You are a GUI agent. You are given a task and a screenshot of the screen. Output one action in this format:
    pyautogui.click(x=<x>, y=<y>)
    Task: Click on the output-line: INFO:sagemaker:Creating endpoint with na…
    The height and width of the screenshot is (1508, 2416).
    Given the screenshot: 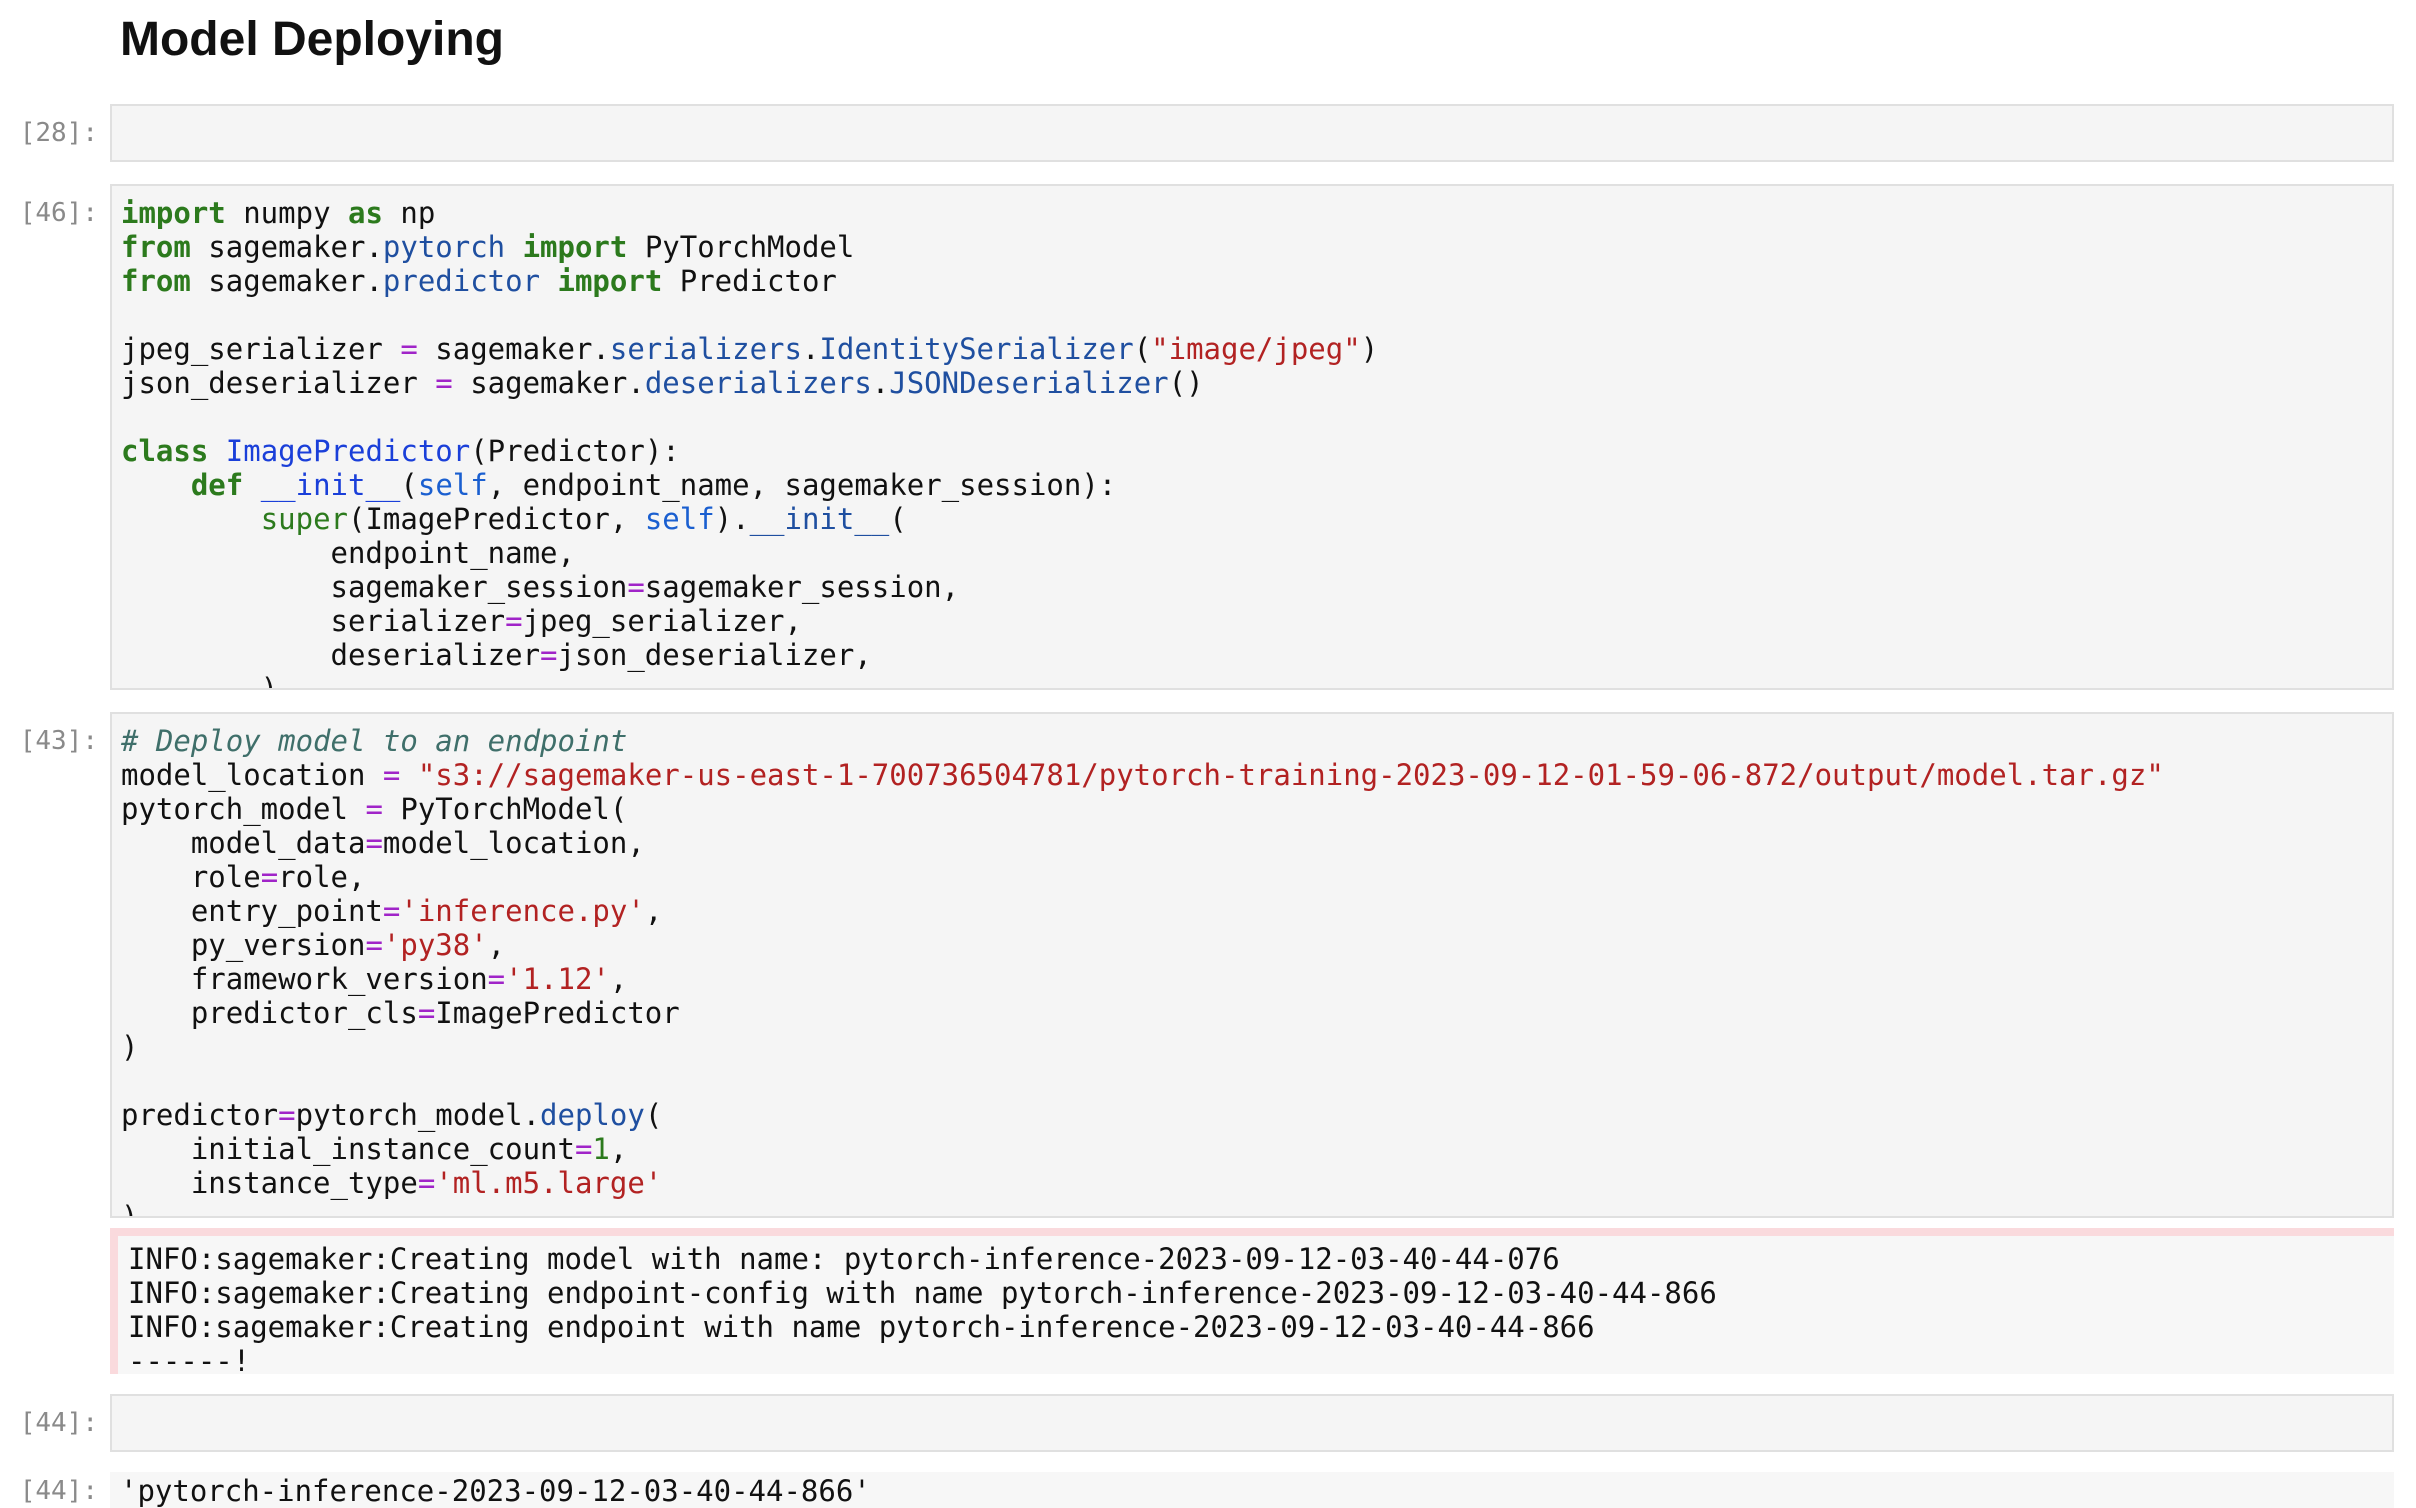 What is the action you would take?
    pyautogui.click(x=861, y=1327)
    